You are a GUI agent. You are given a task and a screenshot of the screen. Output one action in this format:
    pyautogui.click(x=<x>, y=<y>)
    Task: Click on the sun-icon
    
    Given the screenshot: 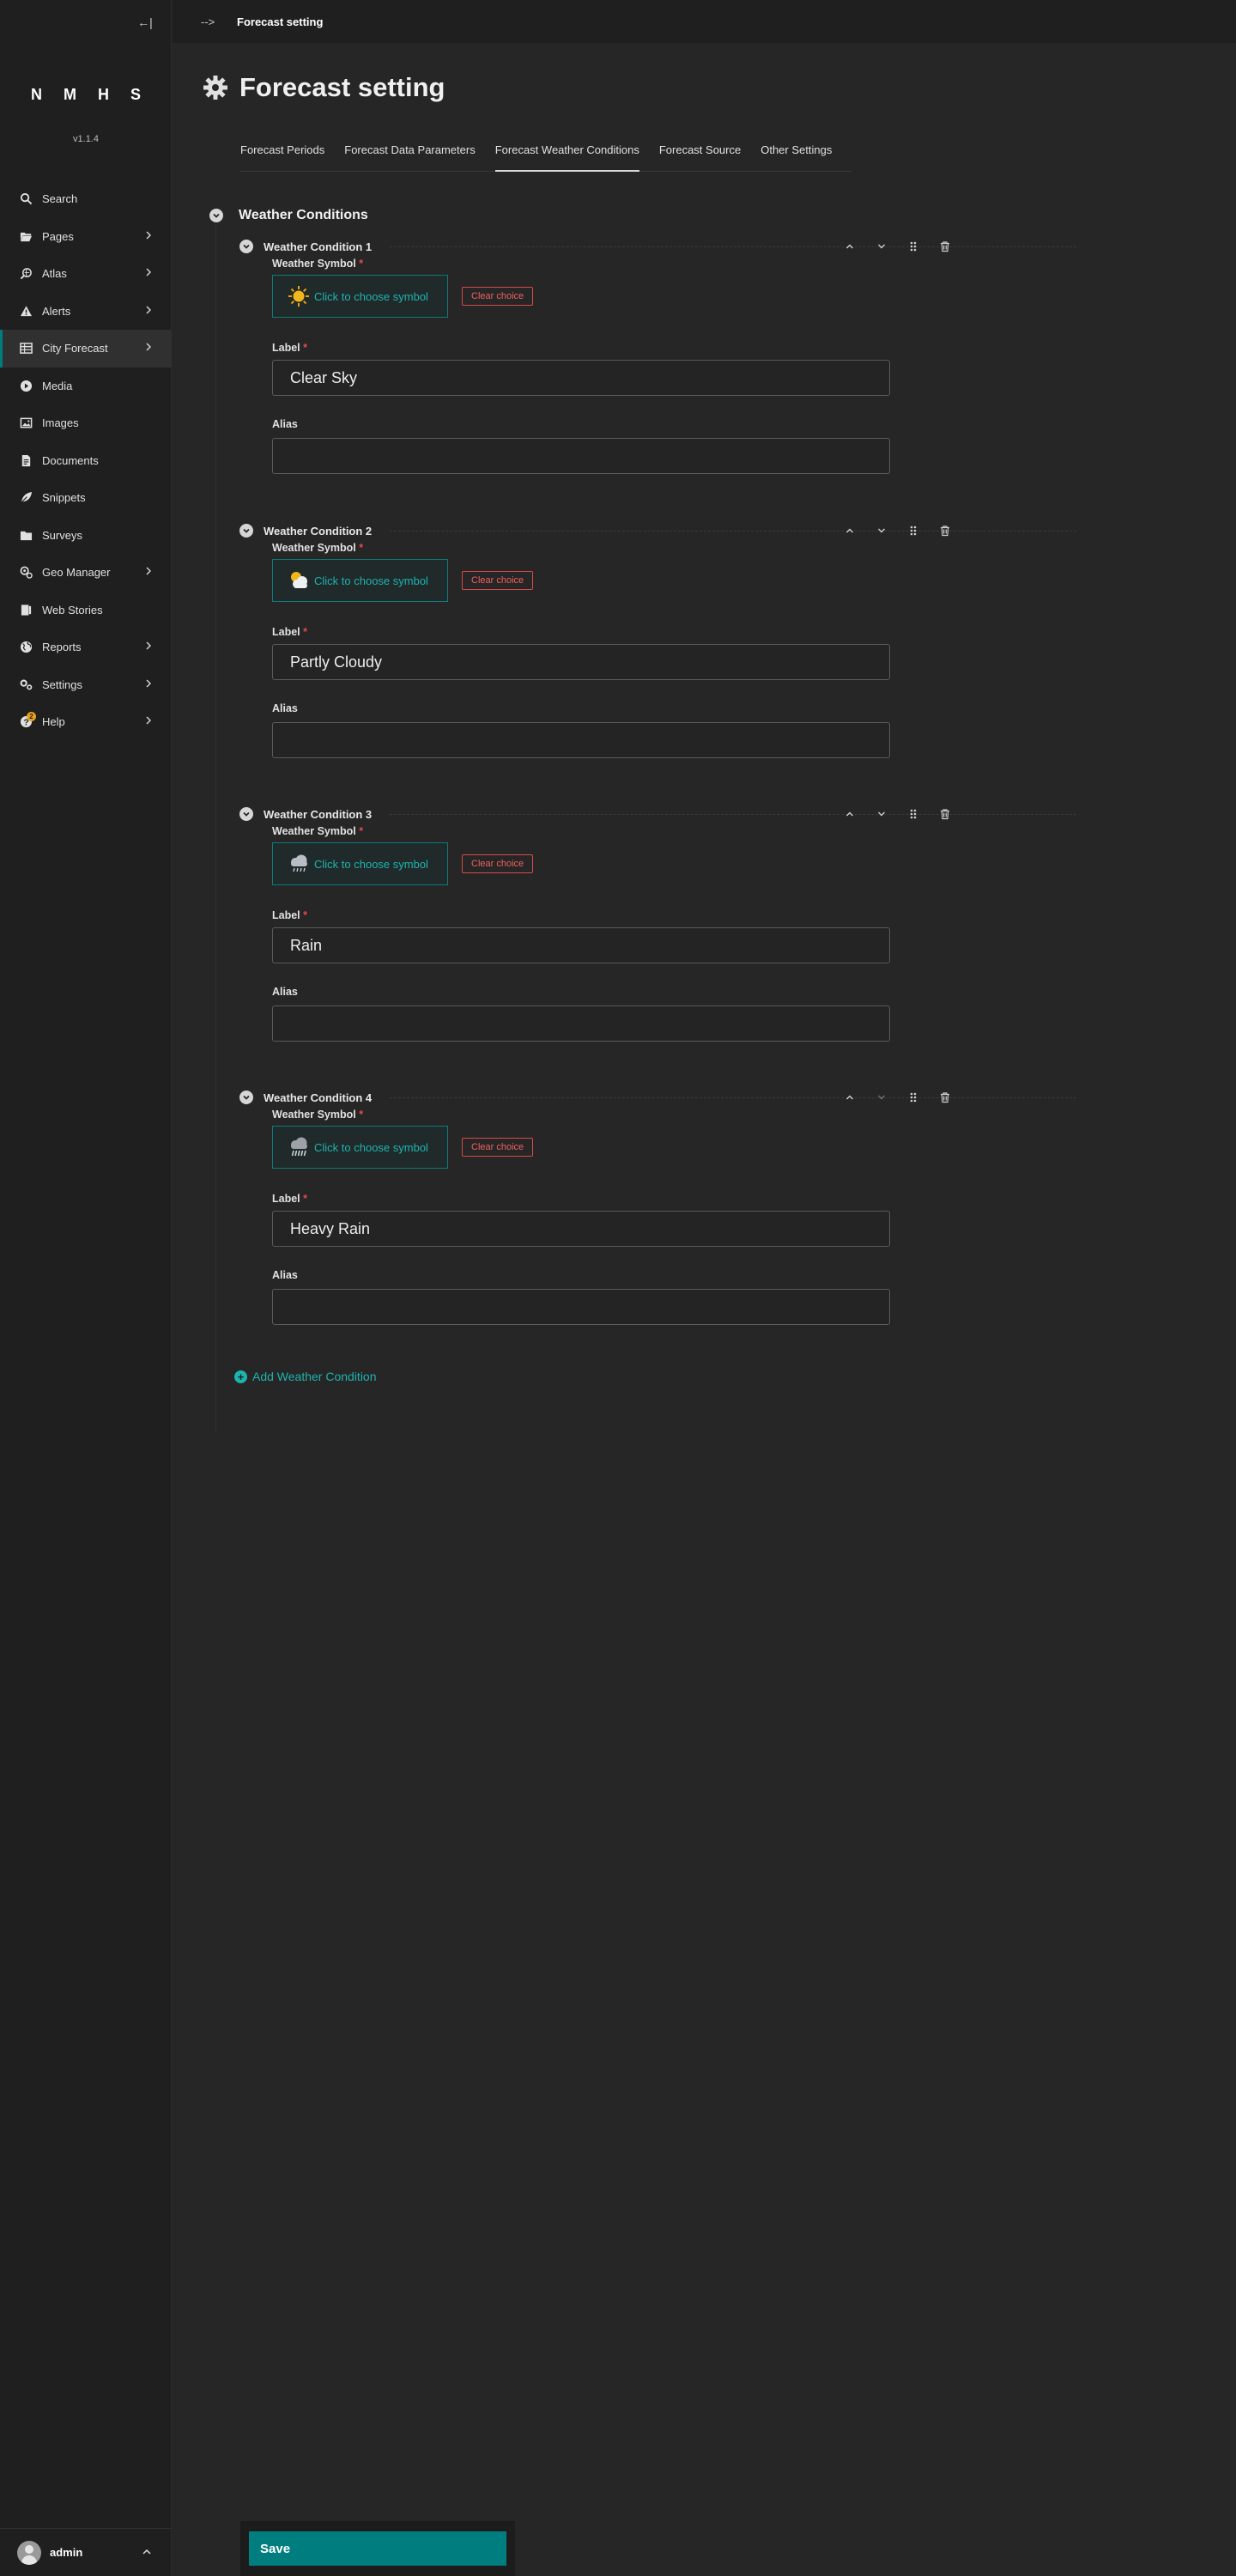 What is the action you would take?
    pyautogui.click(x=298, y=296)
    